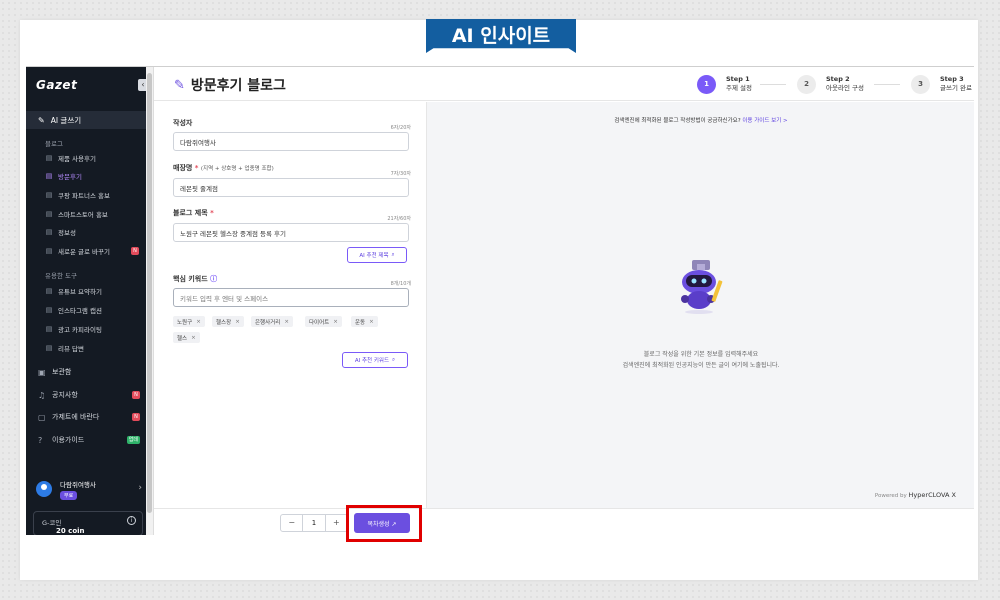 This screenshot has height=600, width=1000. I want to click on sidebar-item-ad-copywriting: ▤ 광고 카피라이팅, so click(95, 329).